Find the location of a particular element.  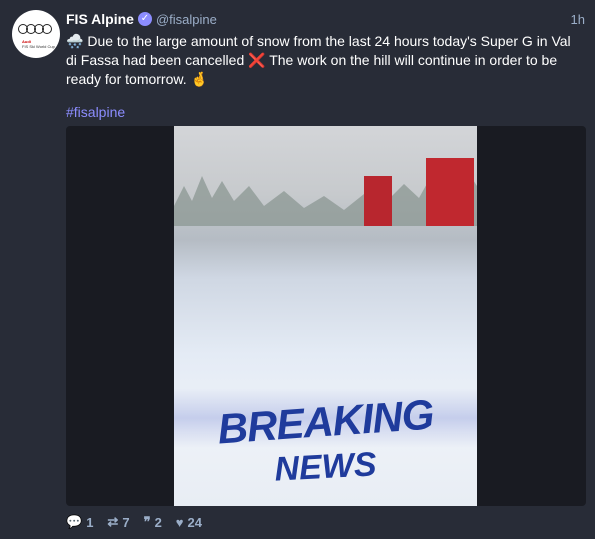

forest-illustration is located at coordinates (325, 192).